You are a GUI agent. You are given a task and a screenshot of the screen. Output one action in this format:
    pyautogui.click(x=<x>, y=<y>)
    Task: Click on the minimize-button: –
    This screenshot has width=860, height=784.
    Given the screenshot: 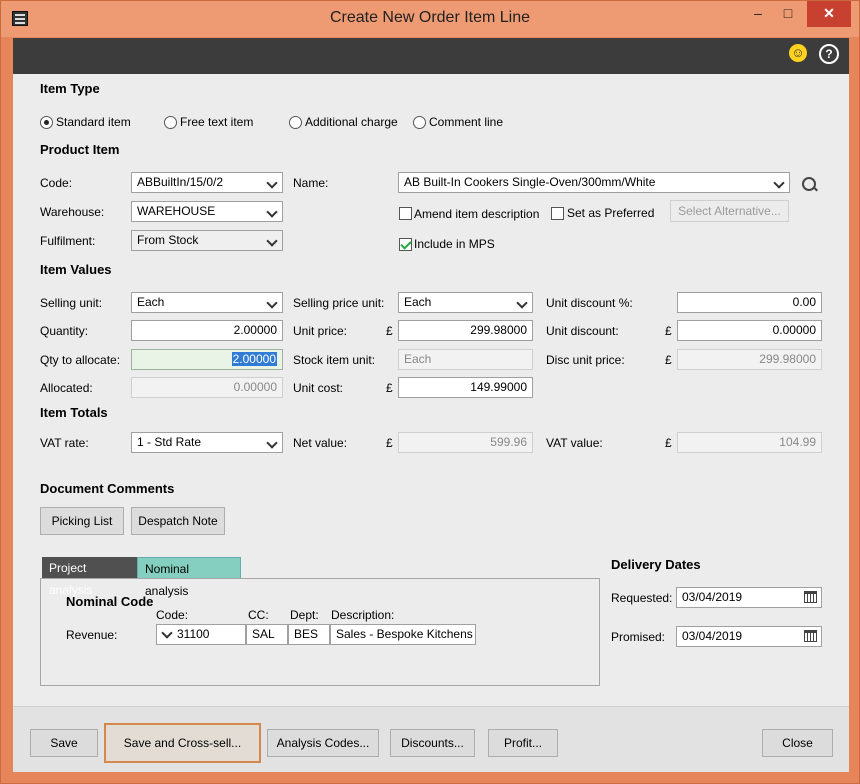 What is the action you would take?
    pyautogui.click(x=758, y=14)
    